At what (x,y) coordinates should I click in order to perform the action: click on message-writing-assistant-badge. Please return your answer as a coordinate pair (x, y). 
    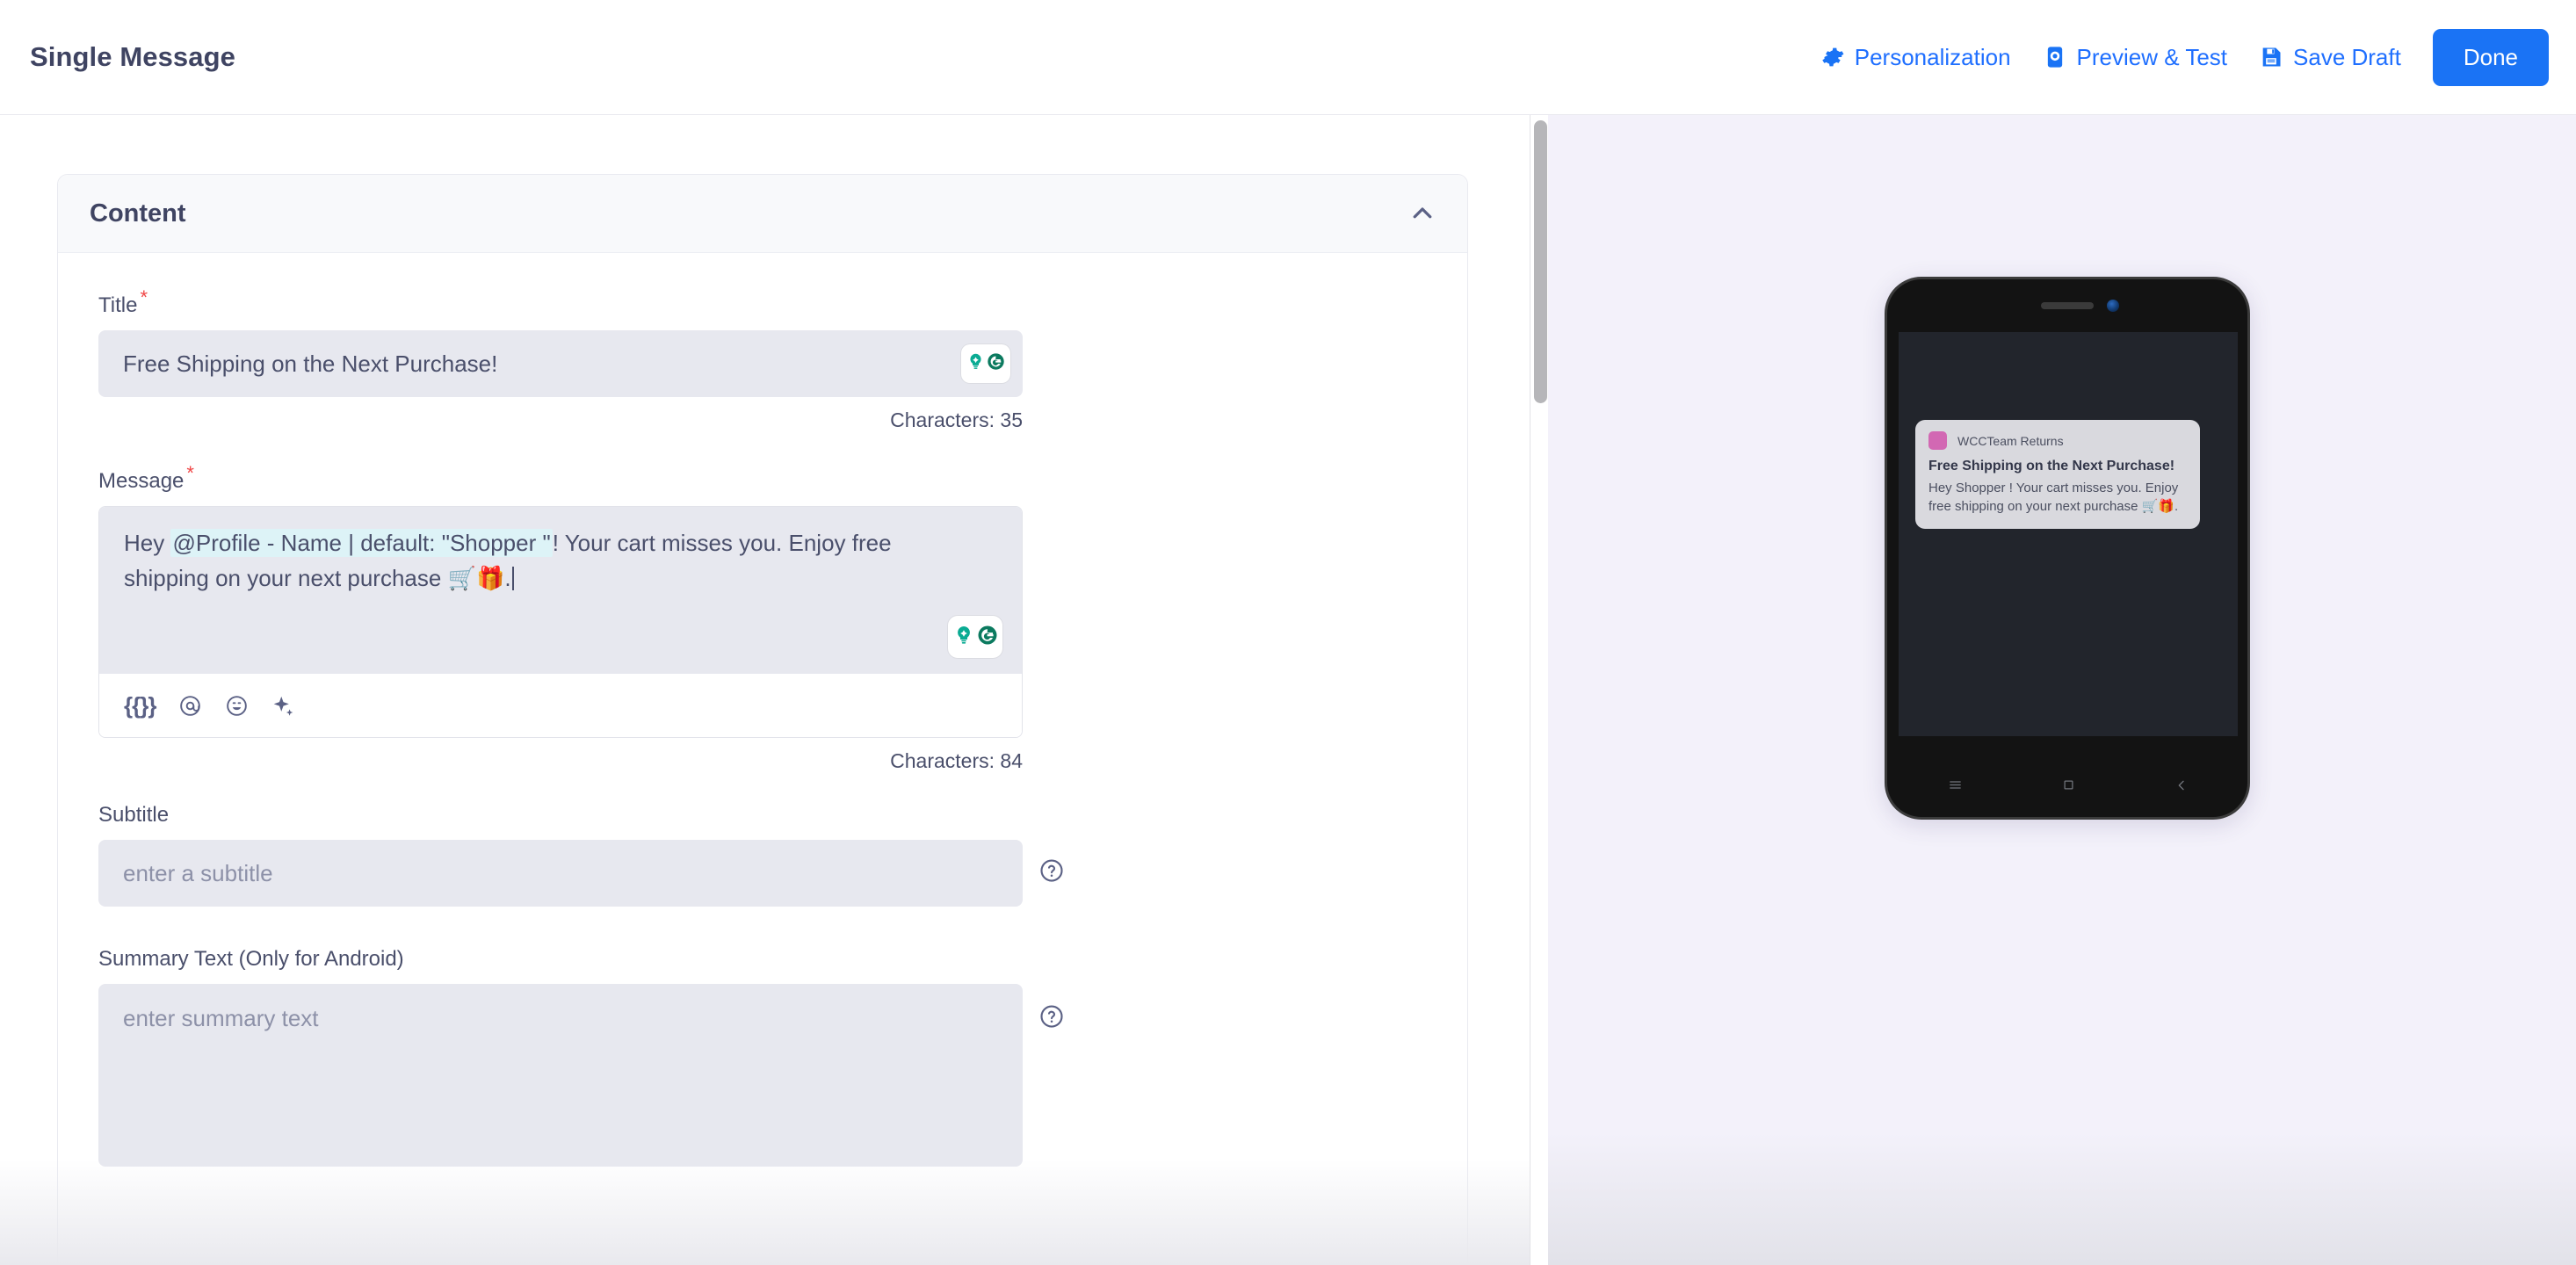
    Looking at the image, I should click on (975, 637).